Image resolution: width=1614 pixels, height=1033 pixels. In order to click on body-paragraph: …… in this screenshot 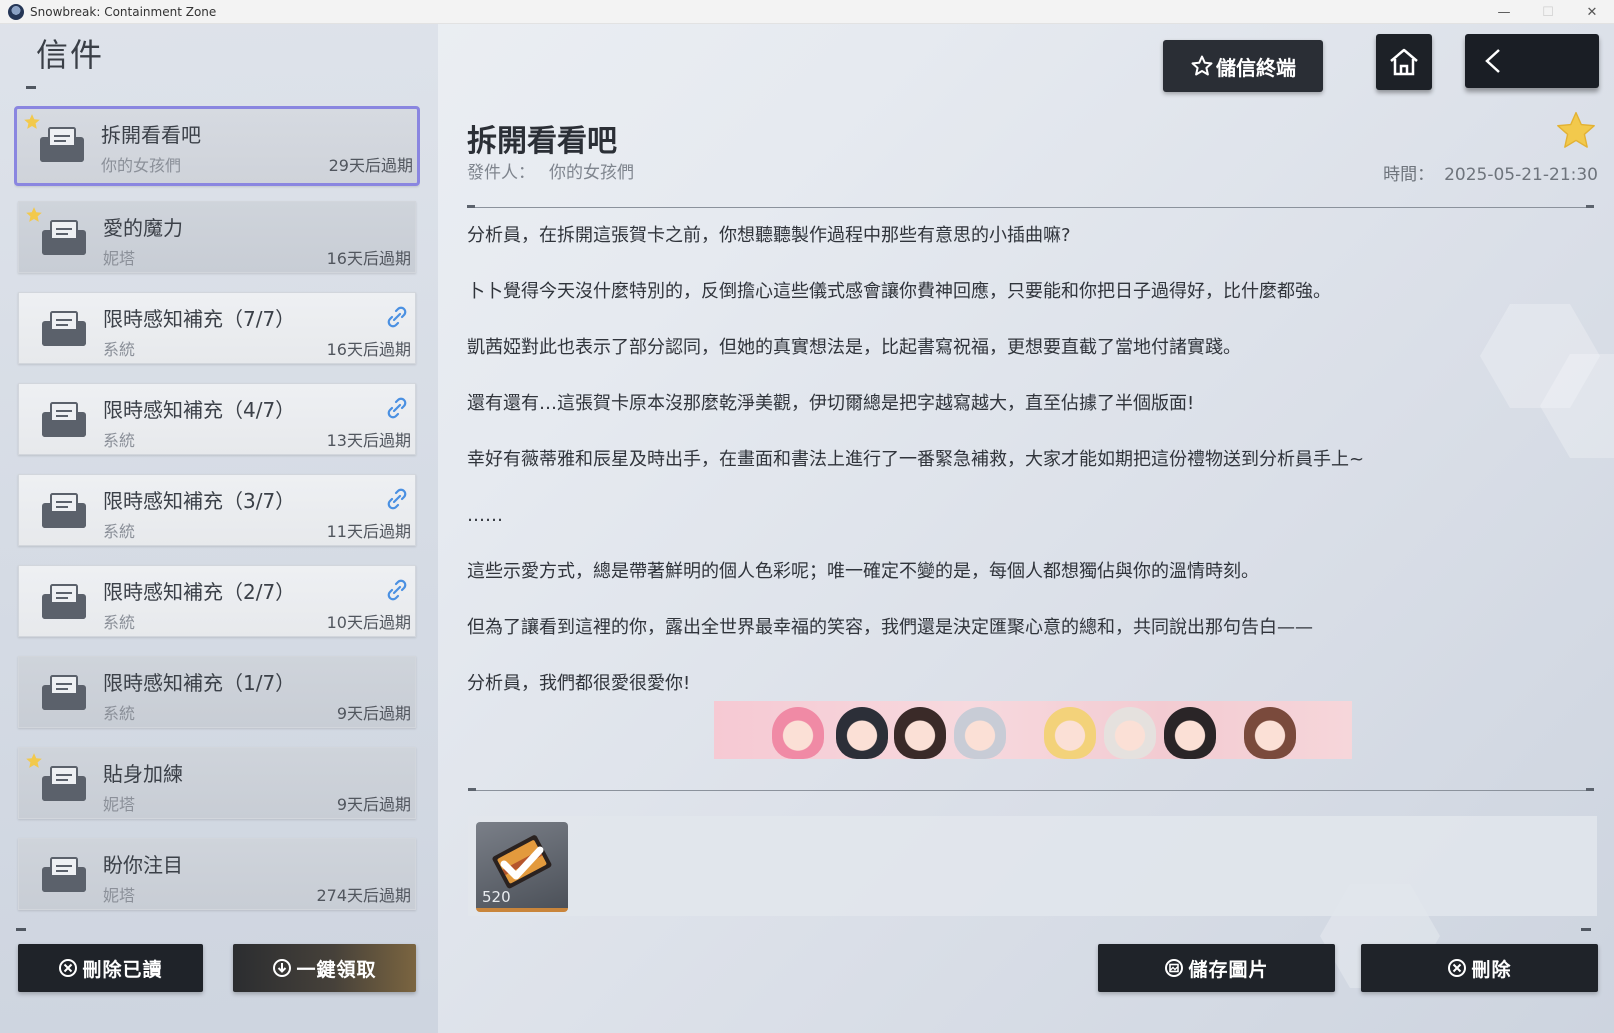, I will do `click(485, 515)`.